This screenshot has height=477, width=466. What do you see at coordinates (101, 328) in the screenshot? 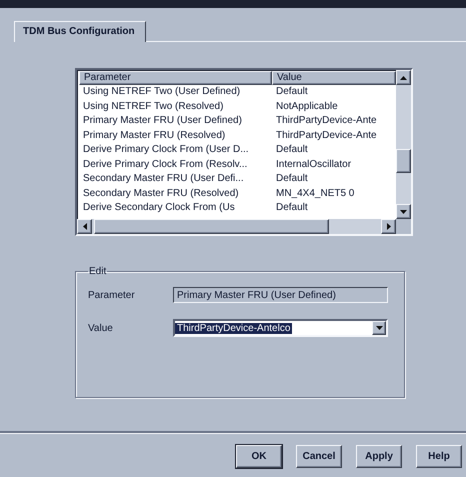
I see `field-label: Value` at bounding box center [101, 328].